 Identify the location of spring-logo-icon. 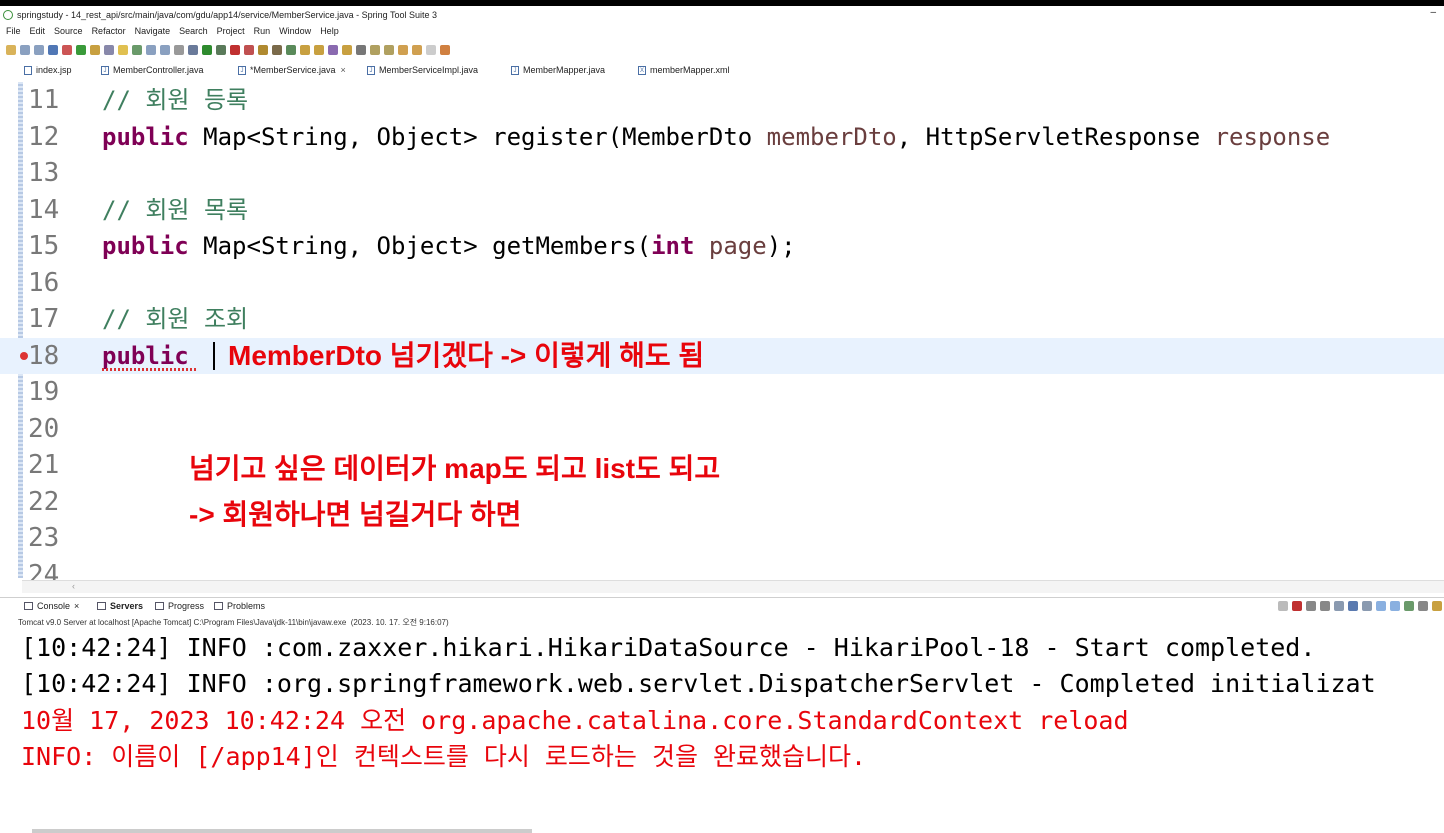
(8, 14).